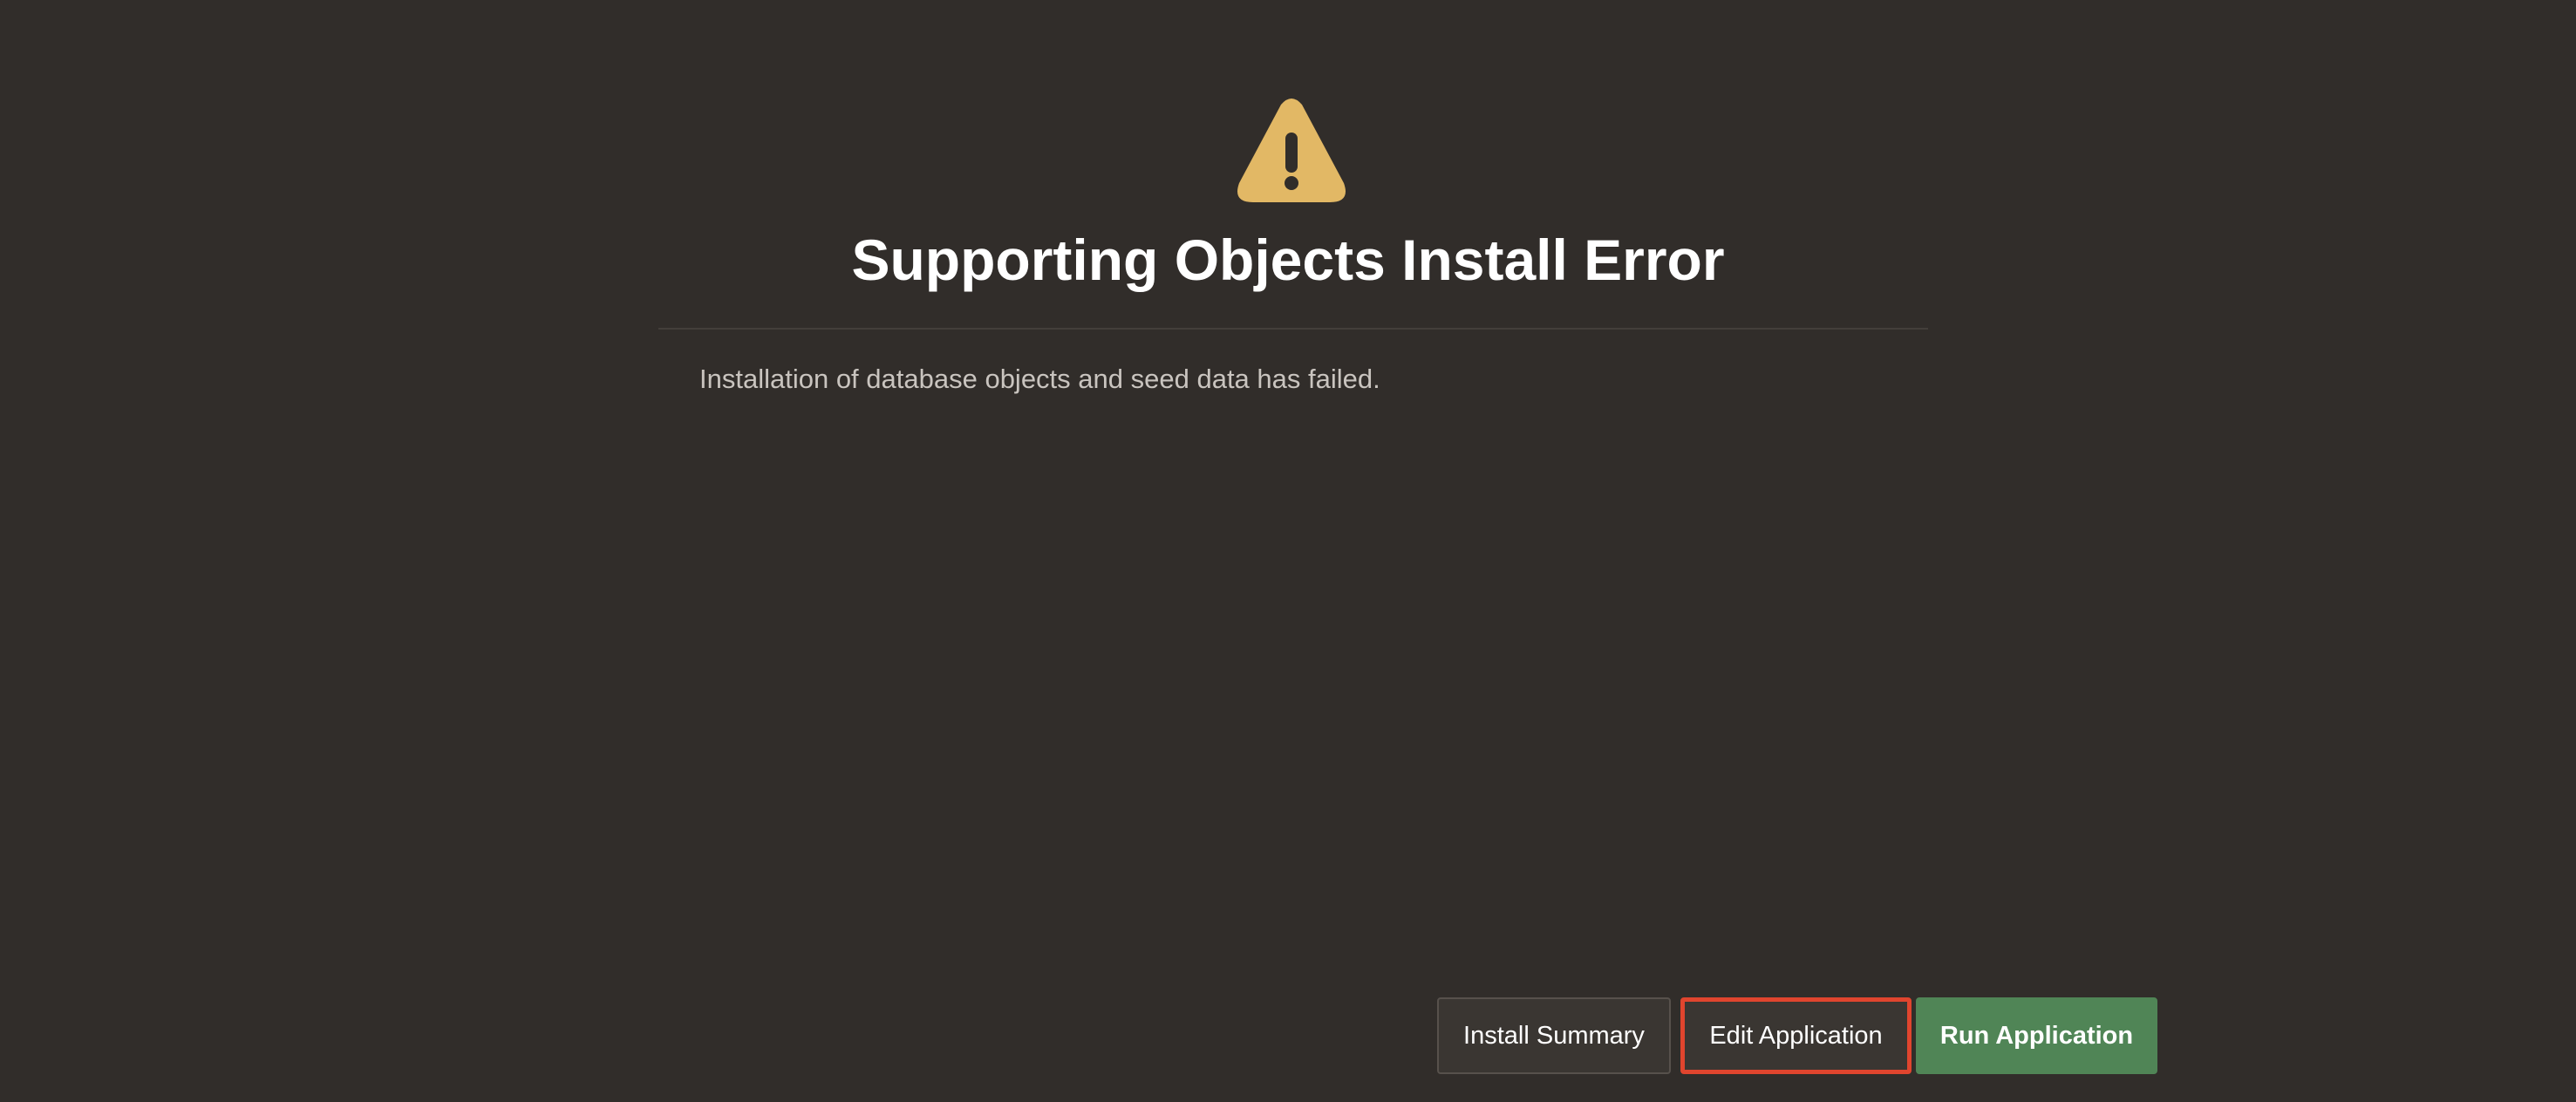 Image resolution: width=2576 pixels, height=1102 pixels. What do you see at coordinates (1293, 329) in the screenshot?
I see `title-divider` at bounding box center [1293, 329].